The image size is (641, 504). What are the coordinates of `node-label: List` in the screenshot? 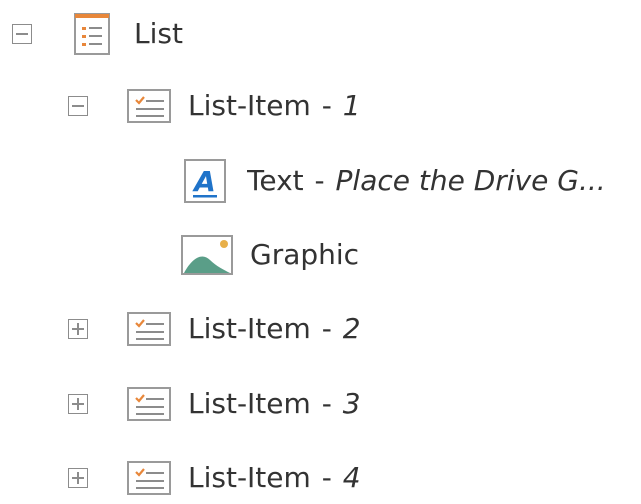 It's located at (158, 33).